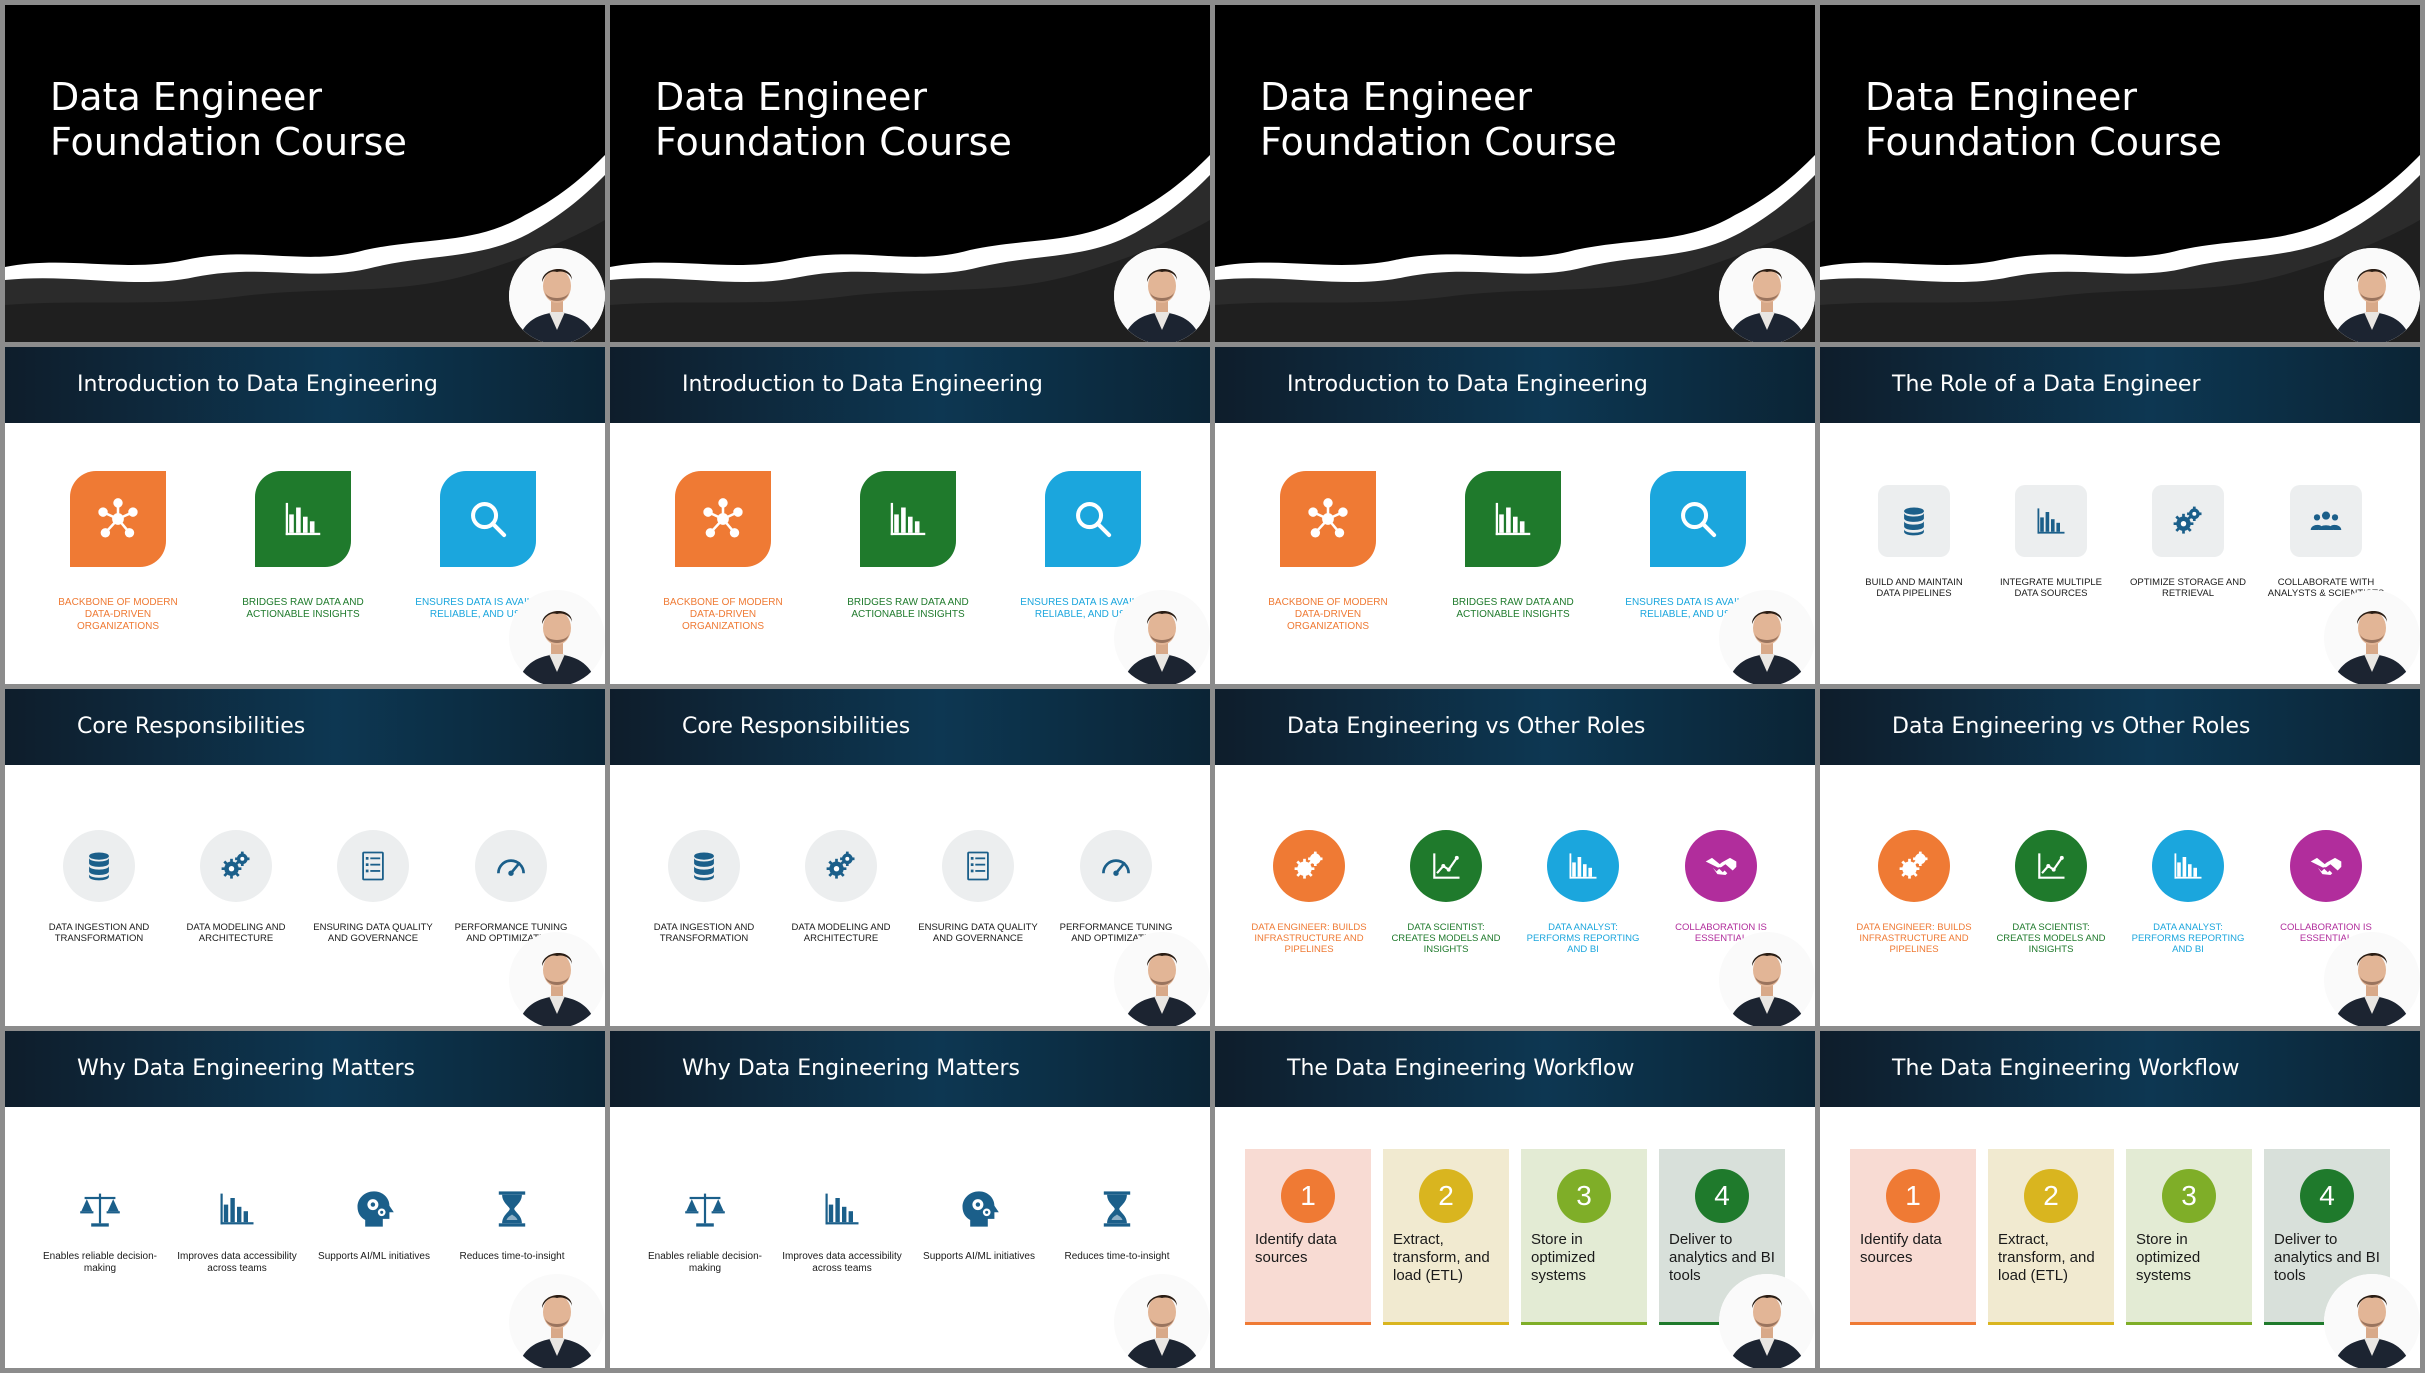 Image resolution: width=2425 pixels, height=1373 pixels. I want to click on gauge-icon, so click(511, 866).